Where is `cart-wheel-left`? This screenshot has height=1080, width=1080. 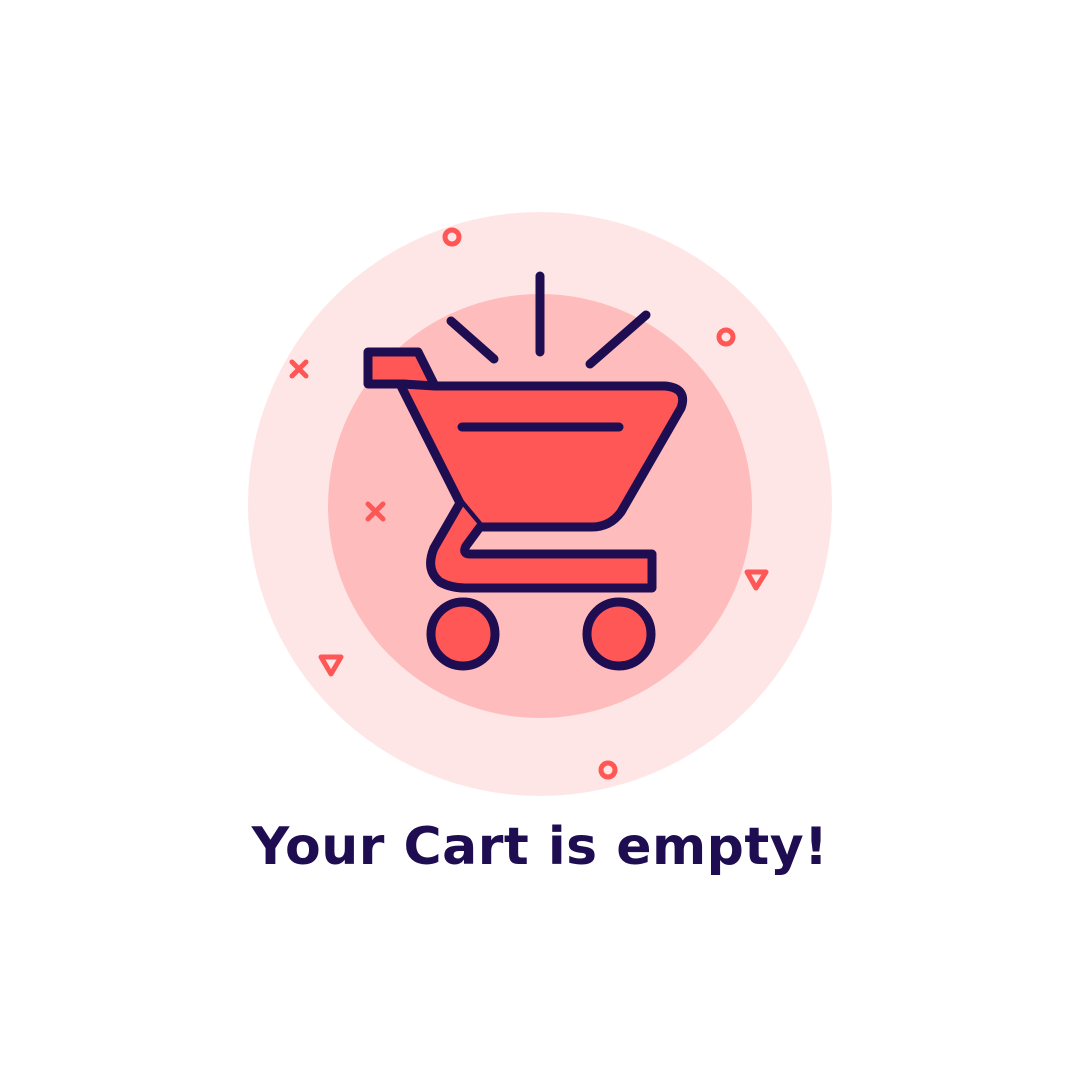
cart-wheel-left is located at coordinates (463, 634).